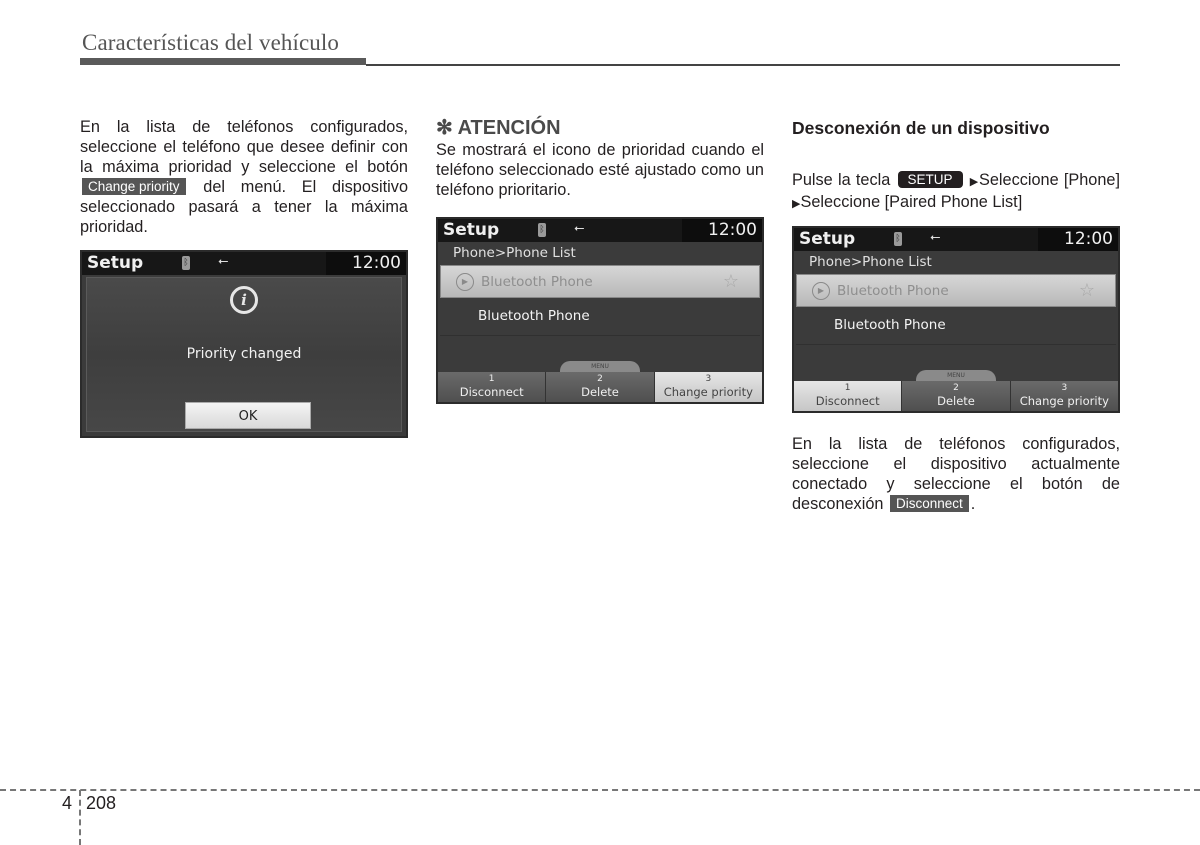 This screenshot has height=845, width=1200. Describe the element at coordinates (67, 803) in the screenshot. I see `chapter-number: 4` at that location.